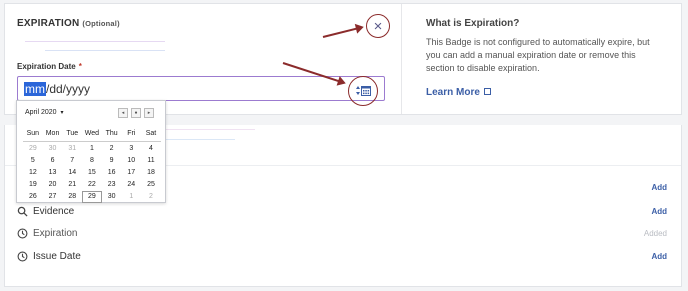 The image size is (688, 291). I want to click on weekday-label: Wed, so click(92, 133).